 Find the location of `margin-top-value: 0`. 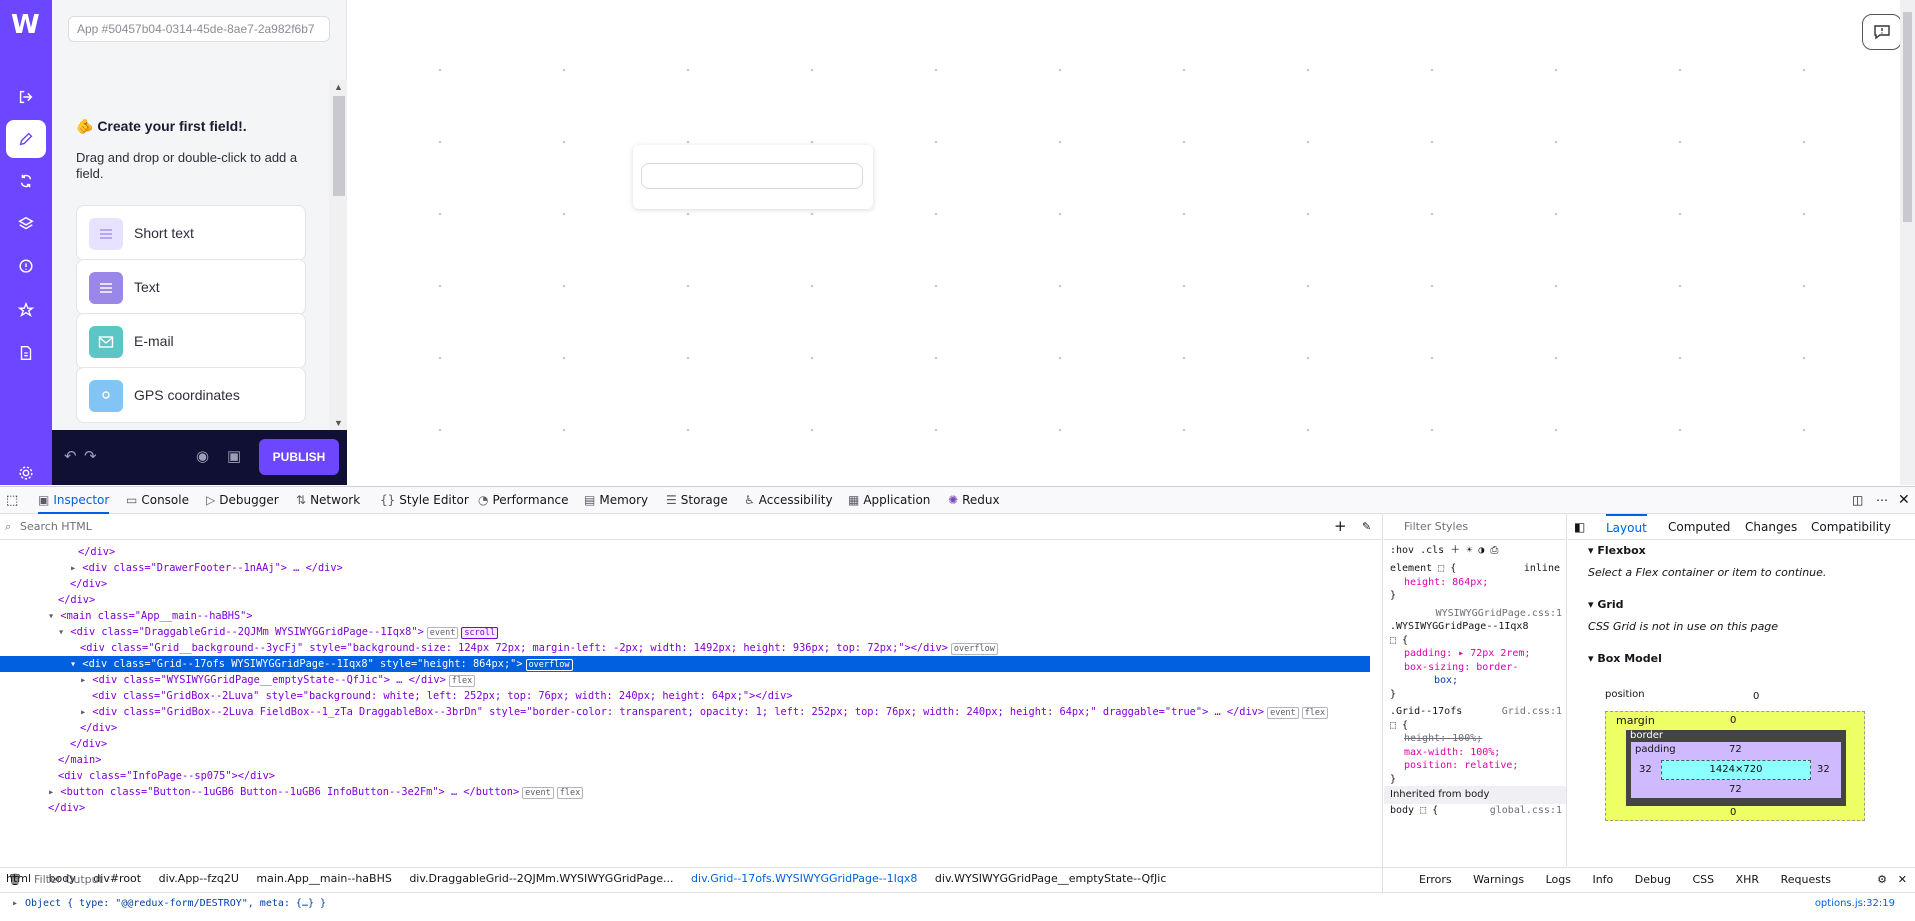

margin-top-value: 0 is located at coordinates (1733, 720).